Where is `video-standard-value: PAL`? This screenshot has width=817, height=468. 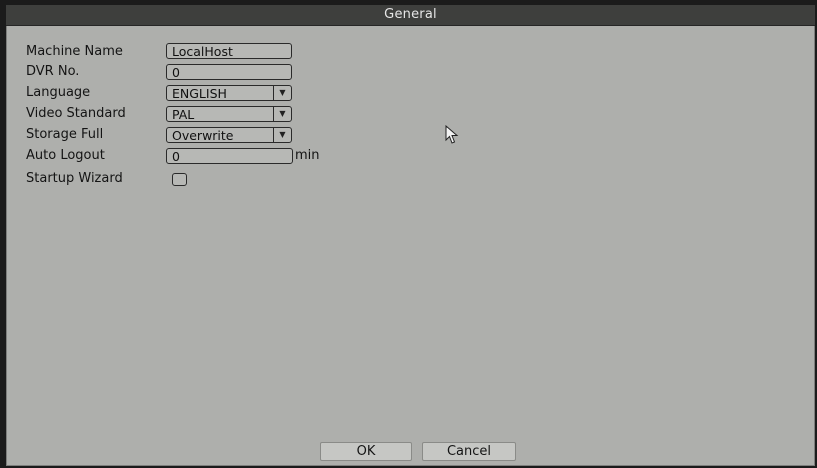 video-standard-value: PAL is located at coordinates (183, 114).